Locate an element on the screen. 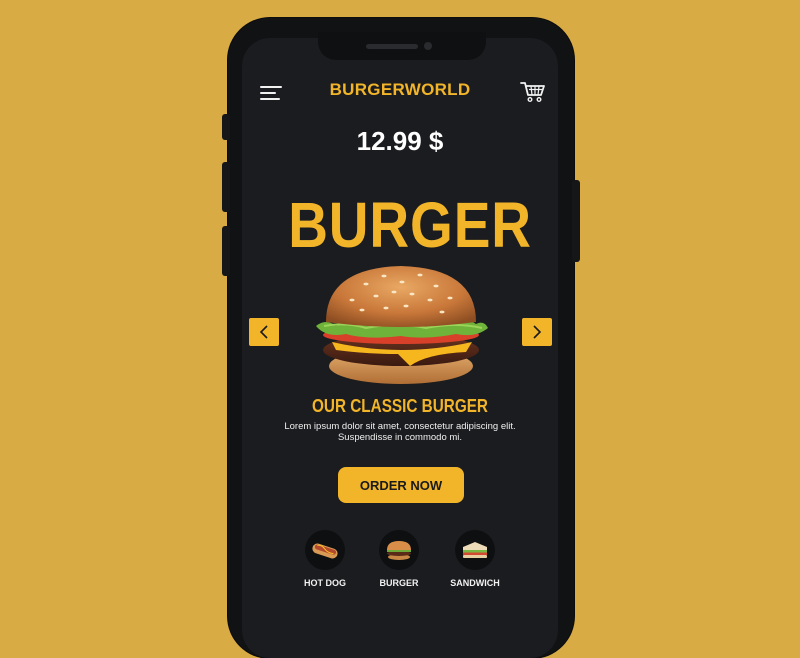  category-burger: BURGER is located at coordinates (399, 559).